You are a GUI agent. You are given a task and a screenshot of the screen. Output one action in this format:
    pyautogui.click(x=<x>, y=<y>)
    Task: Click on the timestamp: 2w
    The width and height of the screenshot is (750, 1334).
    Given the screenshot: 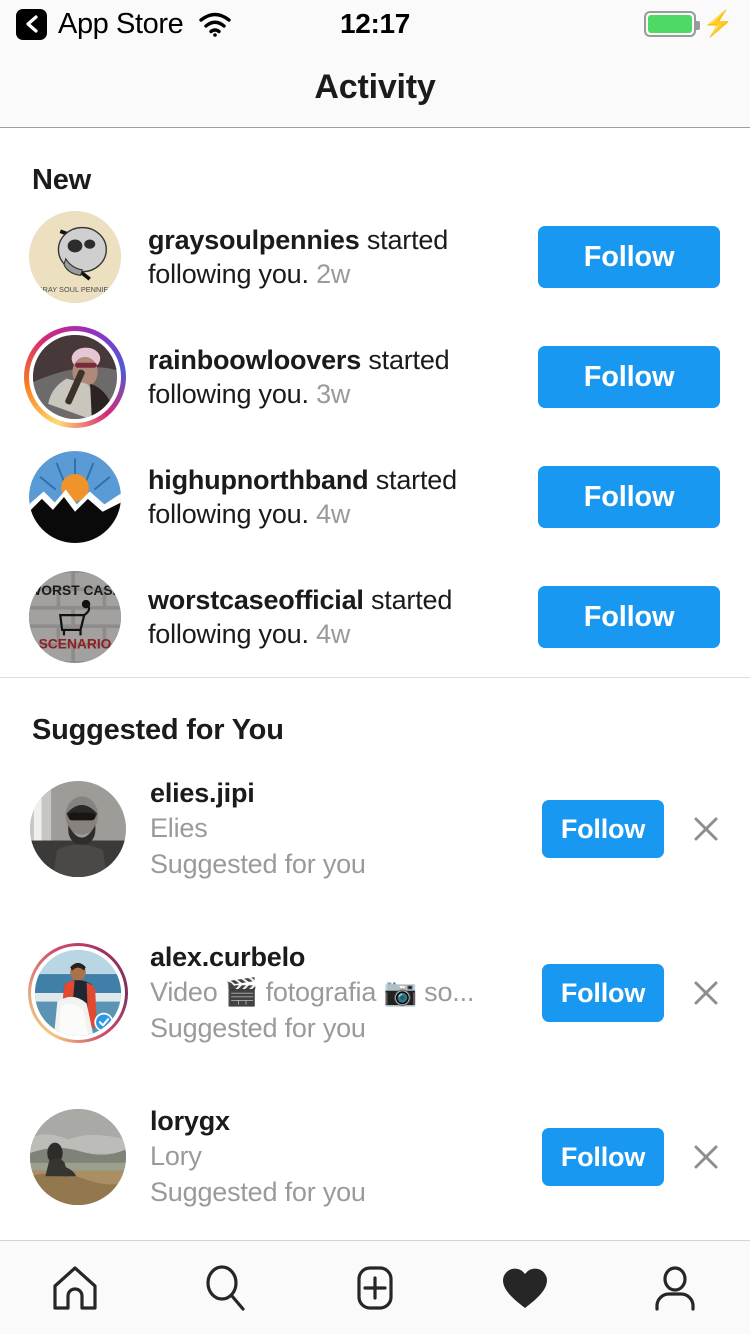 What is the action you would take?
    pyautogui.click(x=333, y=274)
    